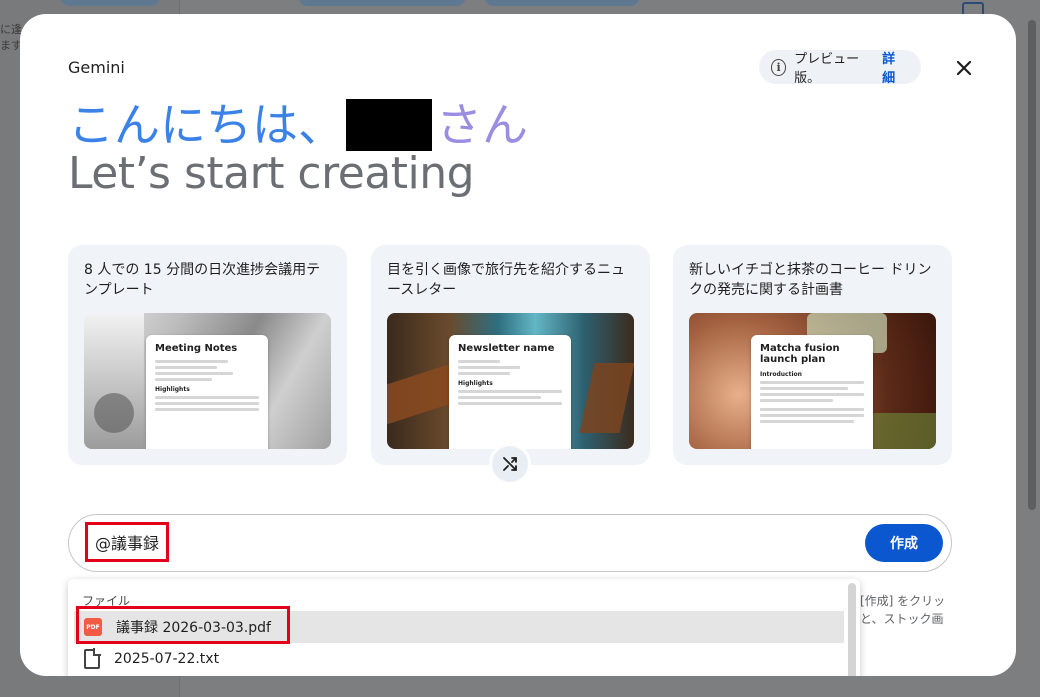  I want to click on card-image: Meeting Notes Highlights, so click(207, 381).